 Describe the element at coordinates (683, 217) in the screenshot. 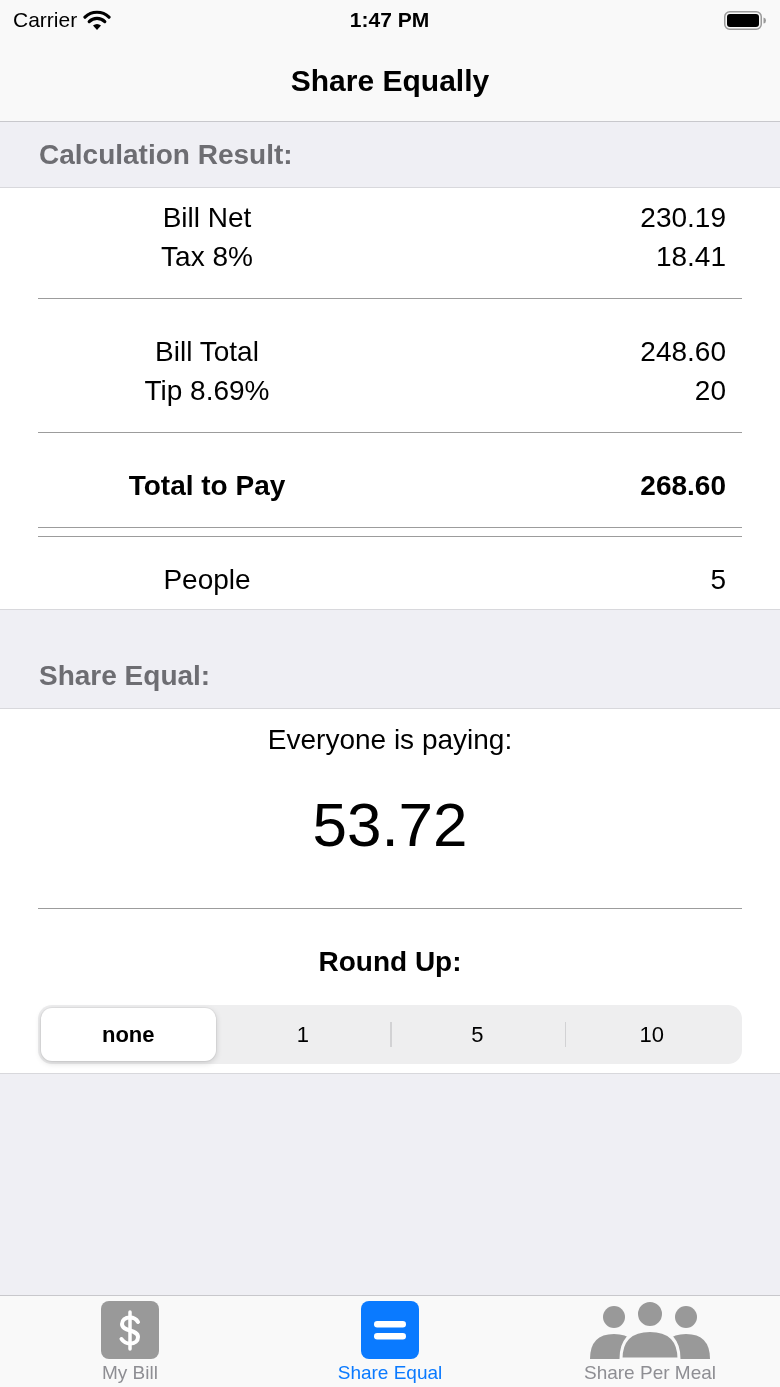

I see `row-value: 230.19` at that location.